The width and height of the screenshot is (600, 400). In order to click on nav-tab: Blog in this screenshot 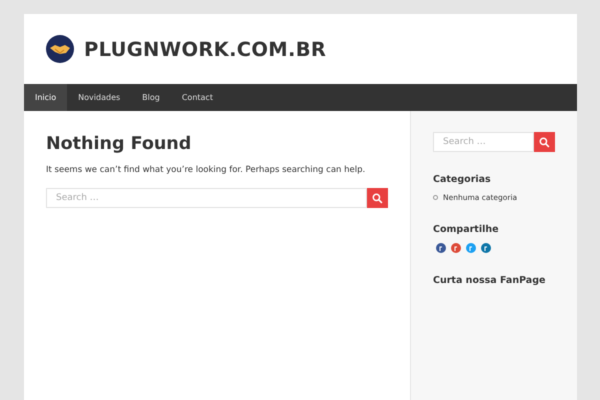, I will do `click(151, 97)`.